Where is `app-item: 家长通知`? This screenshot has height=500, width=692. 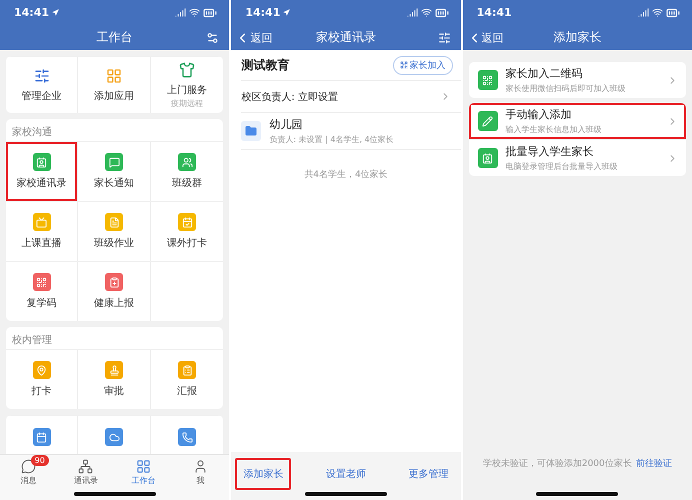
app-item: 家长通知 is located at coordinates (114, 171).